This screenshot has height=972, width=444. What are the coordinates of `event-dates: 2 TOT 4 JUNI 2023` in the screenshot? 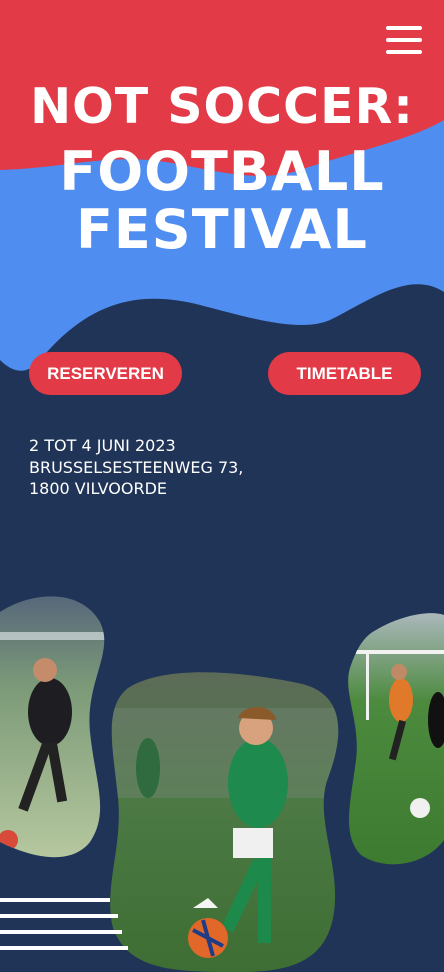 It's located at (102, 445).